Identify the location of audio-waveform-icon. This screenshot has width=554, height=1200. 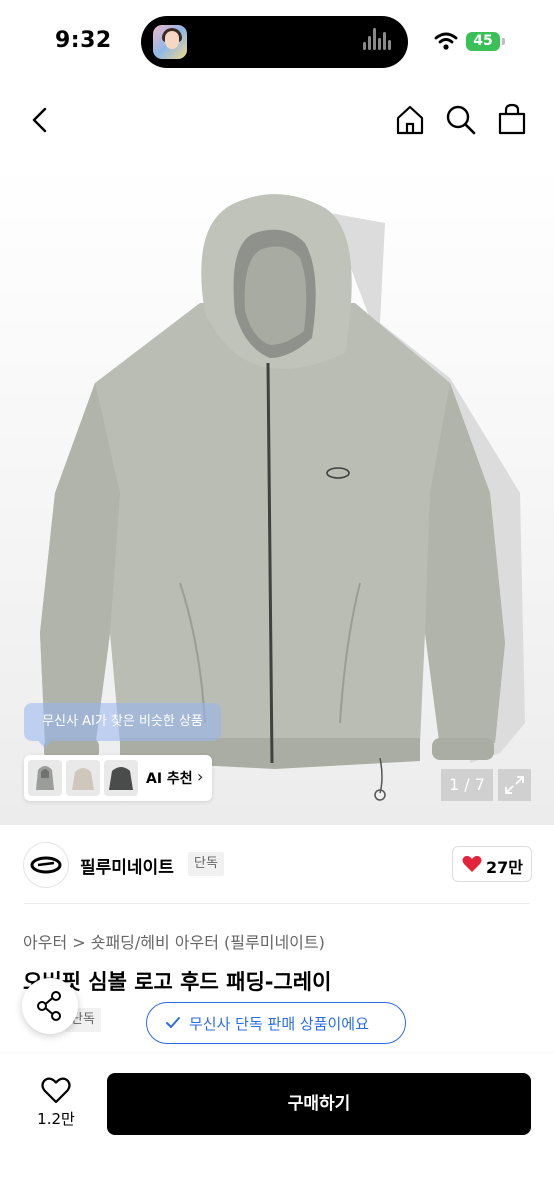
(380, 42).